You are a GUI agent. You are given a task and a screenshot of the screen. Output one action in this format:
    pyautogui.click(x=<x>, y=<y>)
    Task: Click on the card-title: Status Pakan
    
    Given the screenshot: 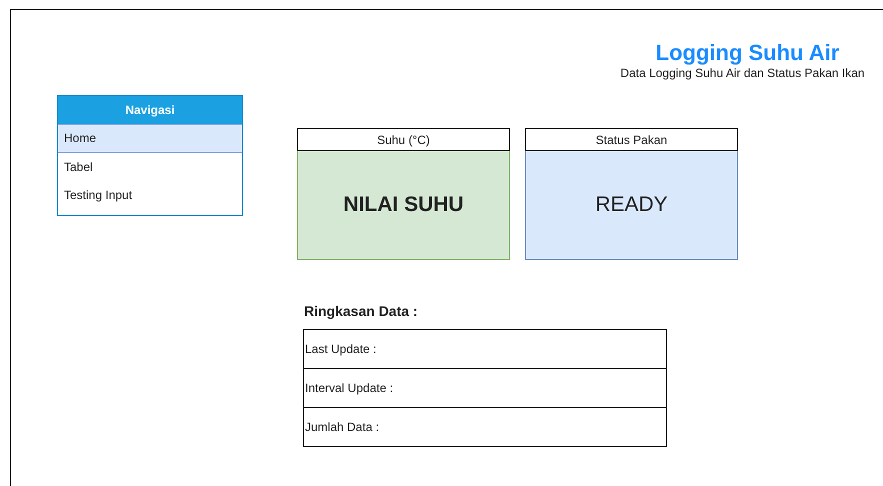 What is the action you would take?
    pyautogui.click(x=631, y=139)
    